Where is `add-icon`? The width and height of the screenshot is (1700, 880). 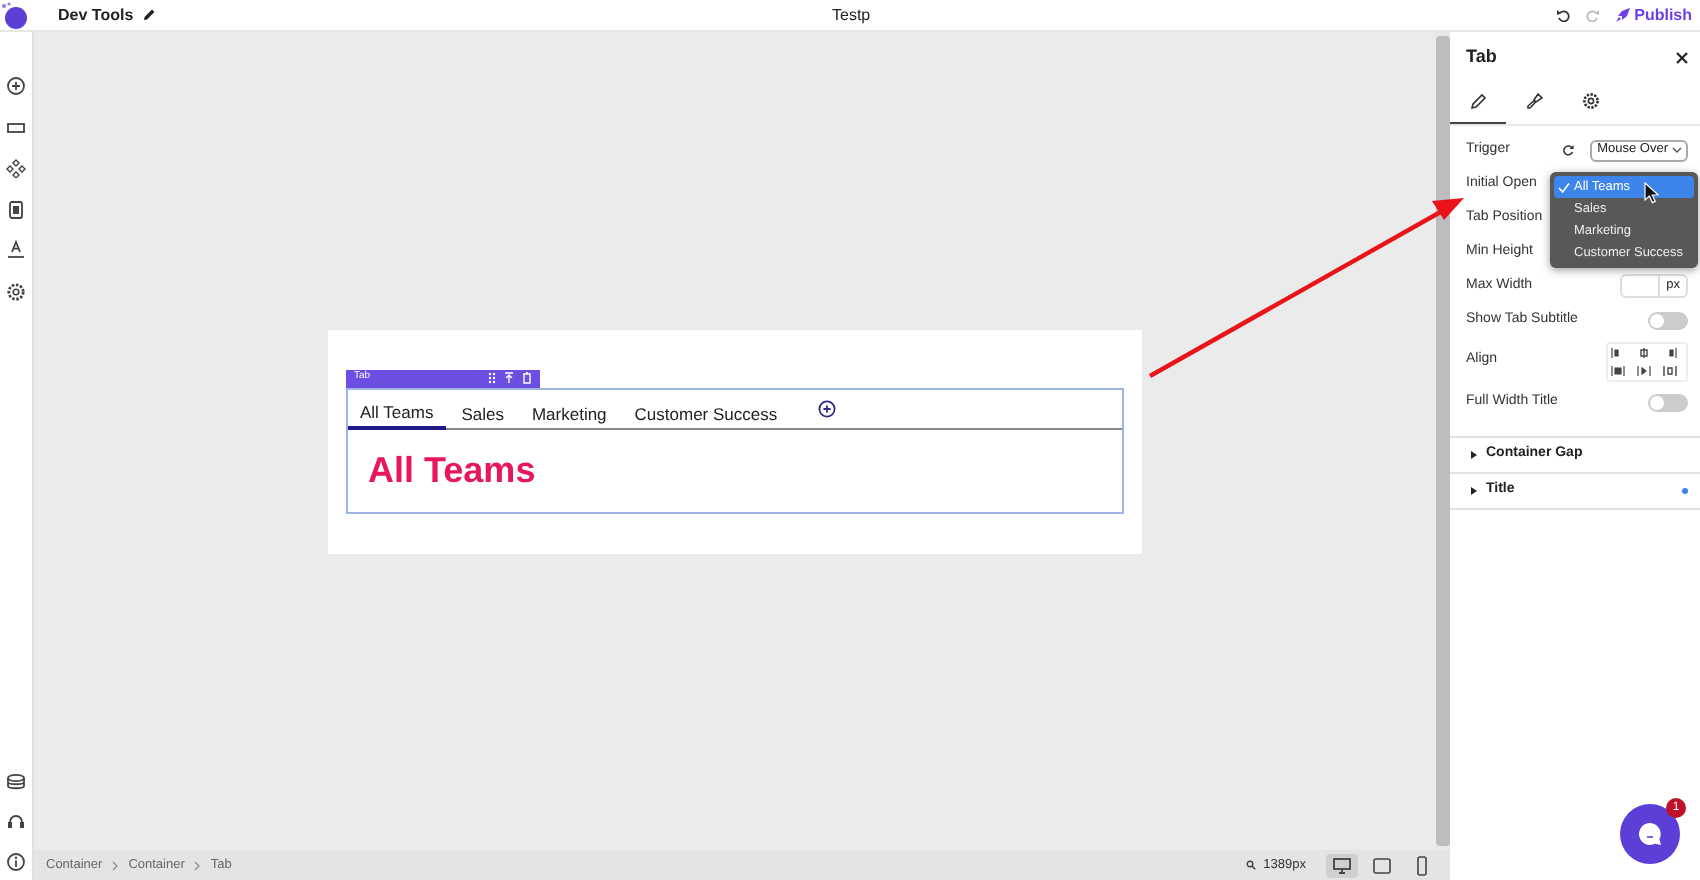
add-icon is located at coordinates (16, 86).